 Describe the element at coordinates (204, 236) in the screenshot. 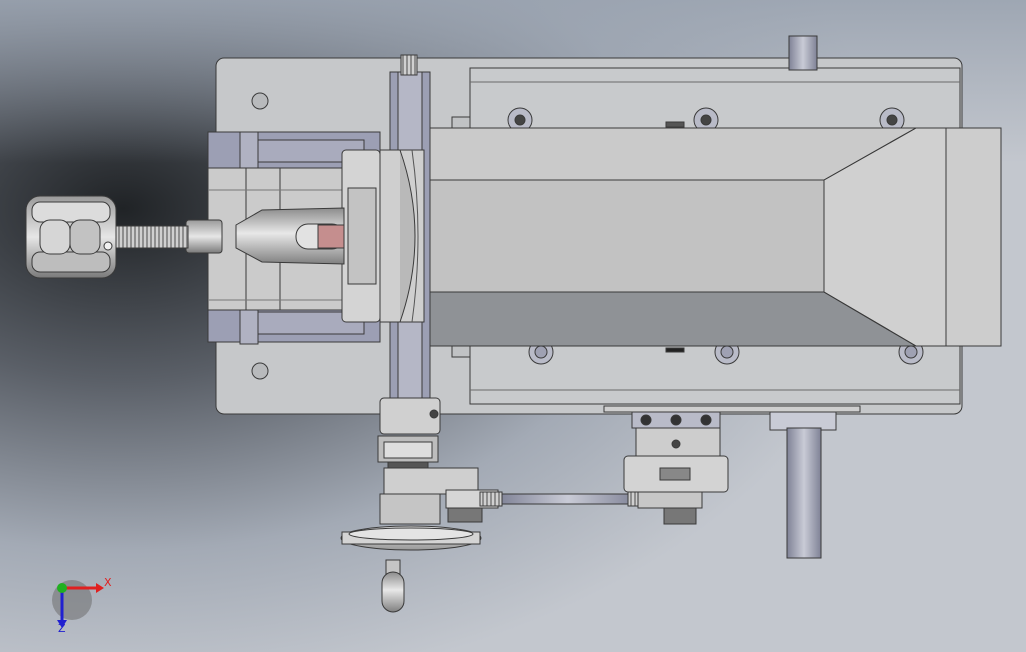

I see `lock-nut` at that location.